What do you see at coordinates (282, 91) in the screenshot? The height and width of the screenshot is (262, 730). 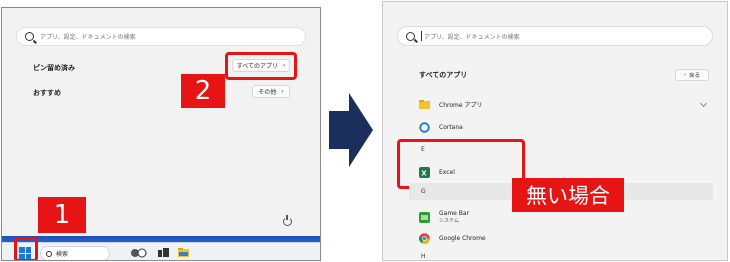 I see `chevron-right-icon: ›` at bounding box center [282, 91].